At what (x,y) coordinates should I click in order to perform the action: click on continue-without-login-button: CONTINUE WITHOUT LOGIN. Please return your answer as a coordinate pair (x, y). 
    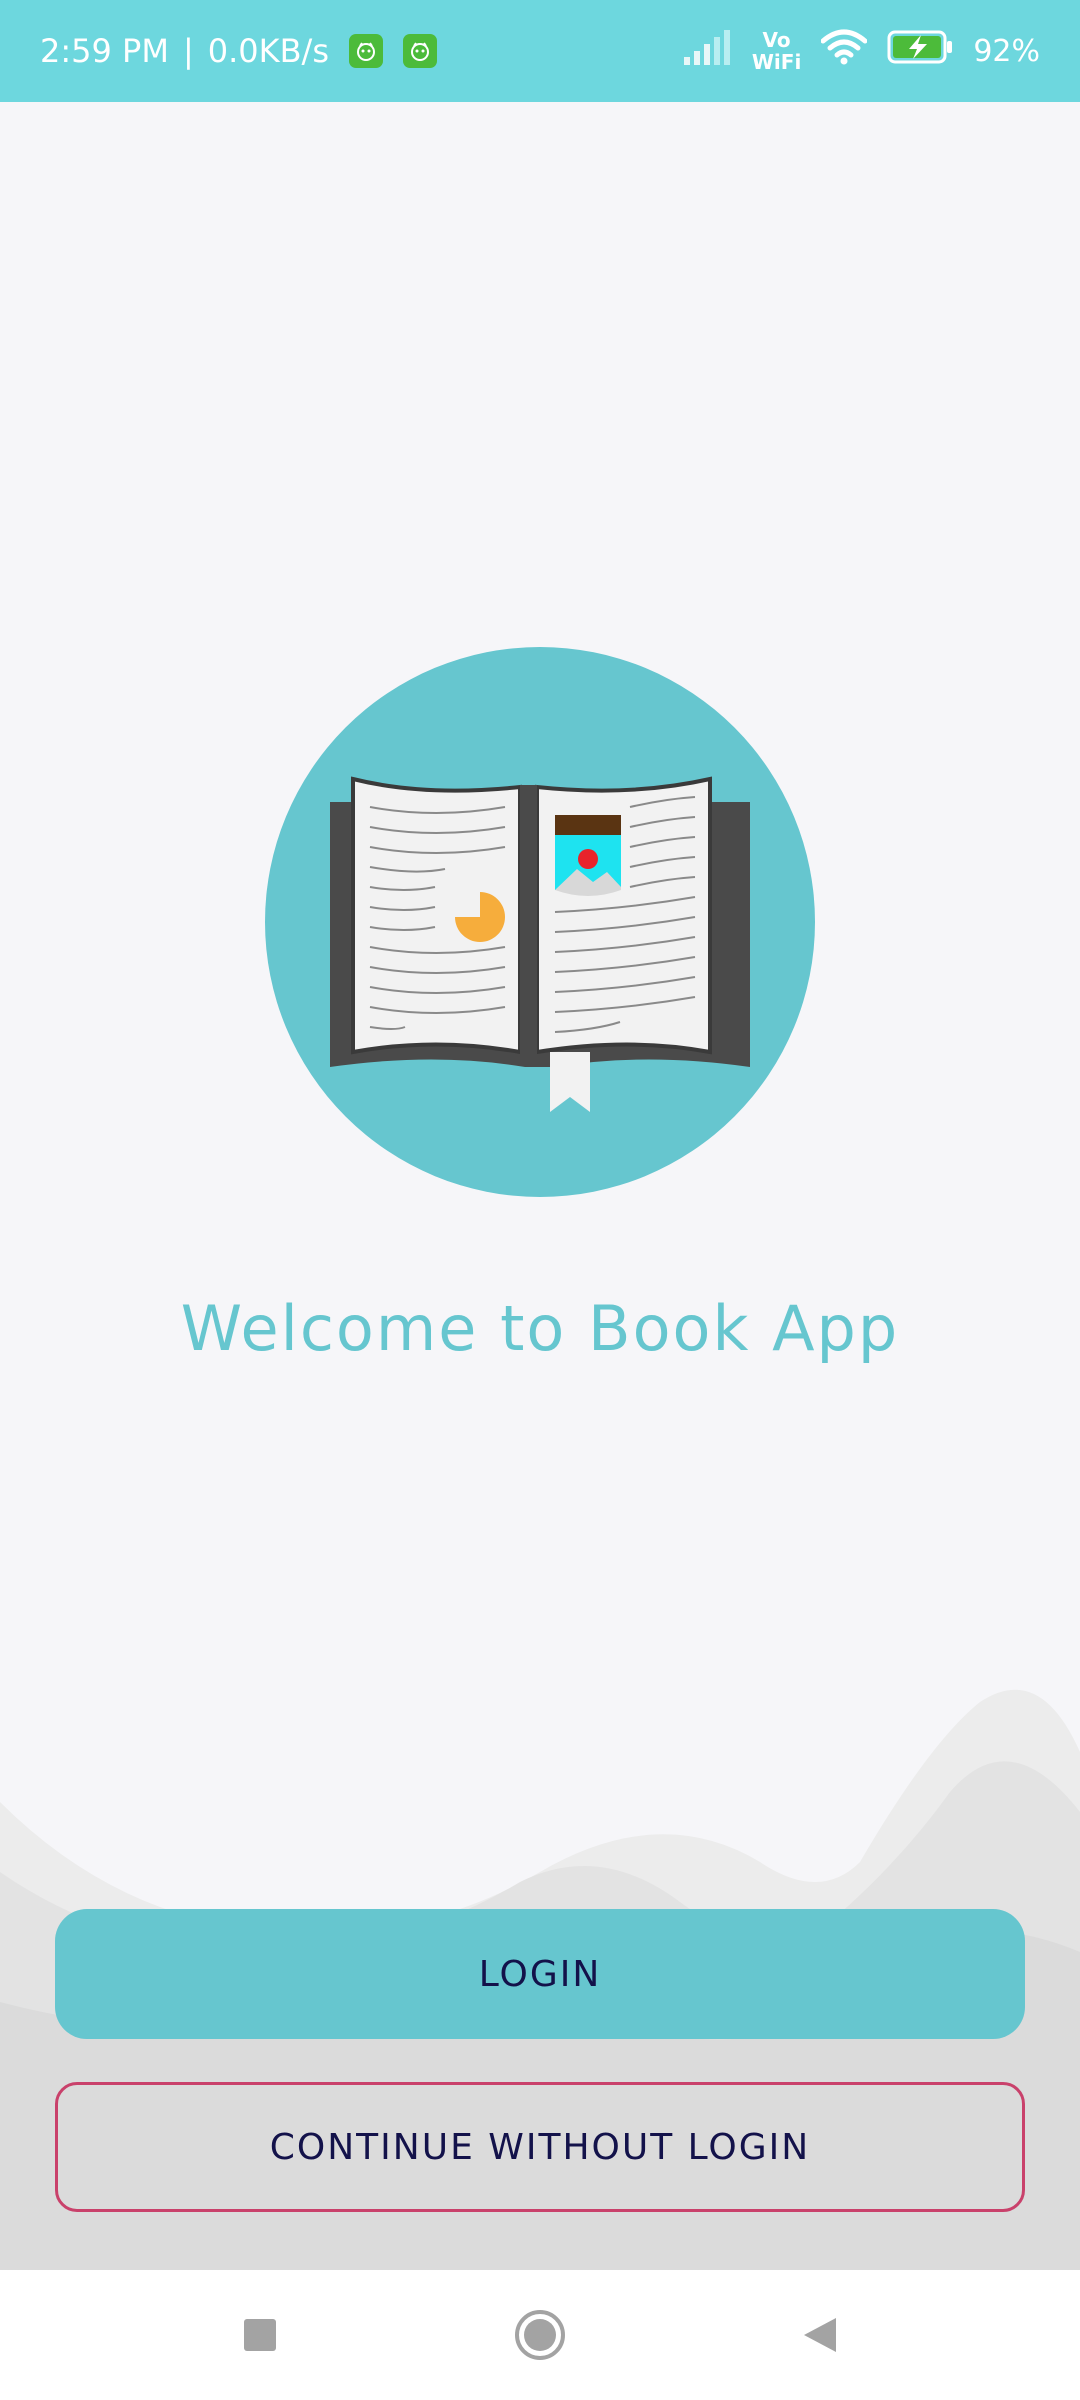
    Looking at the image, I should click on (540, 2147).